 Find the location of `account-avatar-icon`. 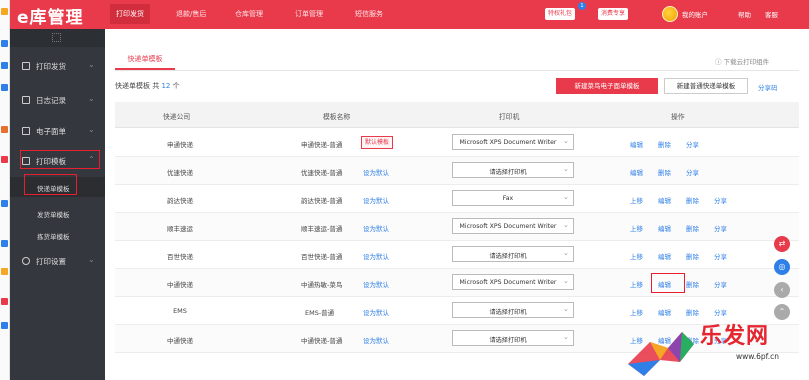

account-avatar-icon is located at coordinates (670, 14).